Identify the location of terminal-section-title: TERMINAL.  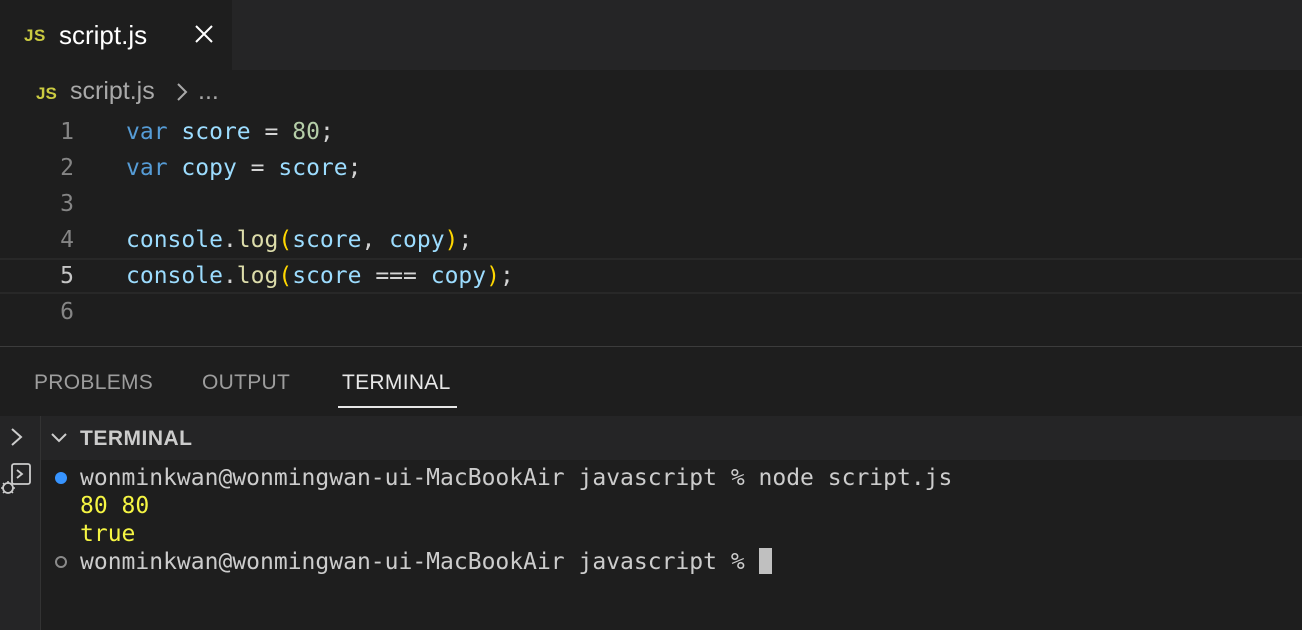
(136, 438).